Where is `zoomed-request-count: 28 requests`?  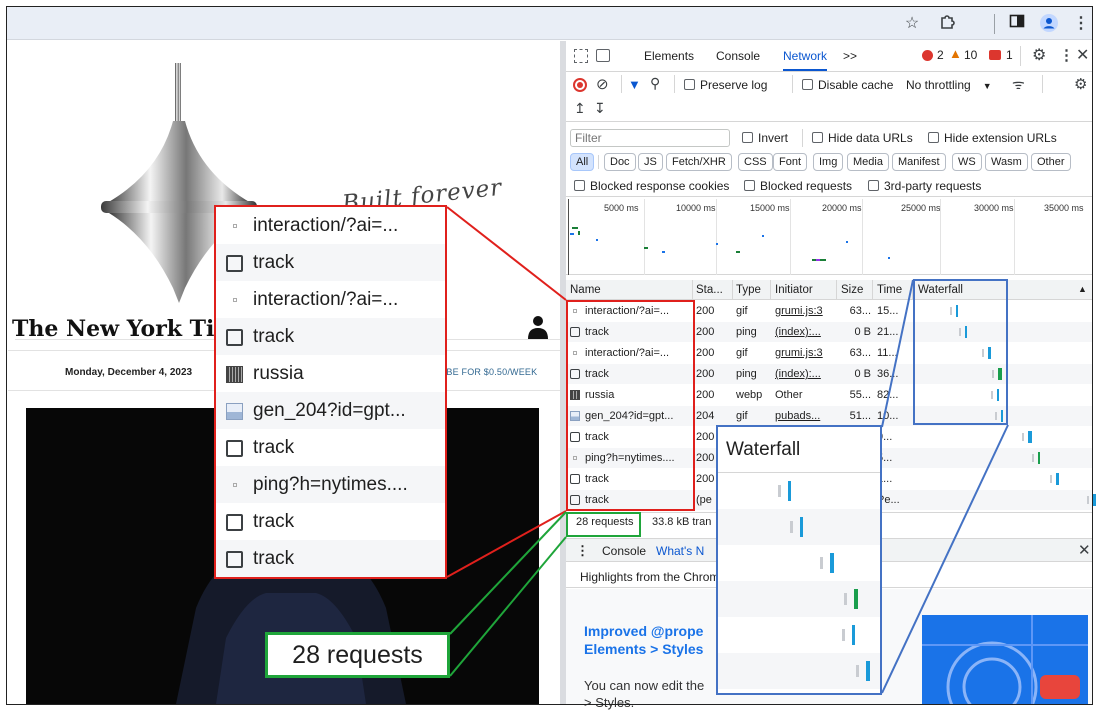
zoomed-request-count: 28 requests is located at coordinates (357, 655).